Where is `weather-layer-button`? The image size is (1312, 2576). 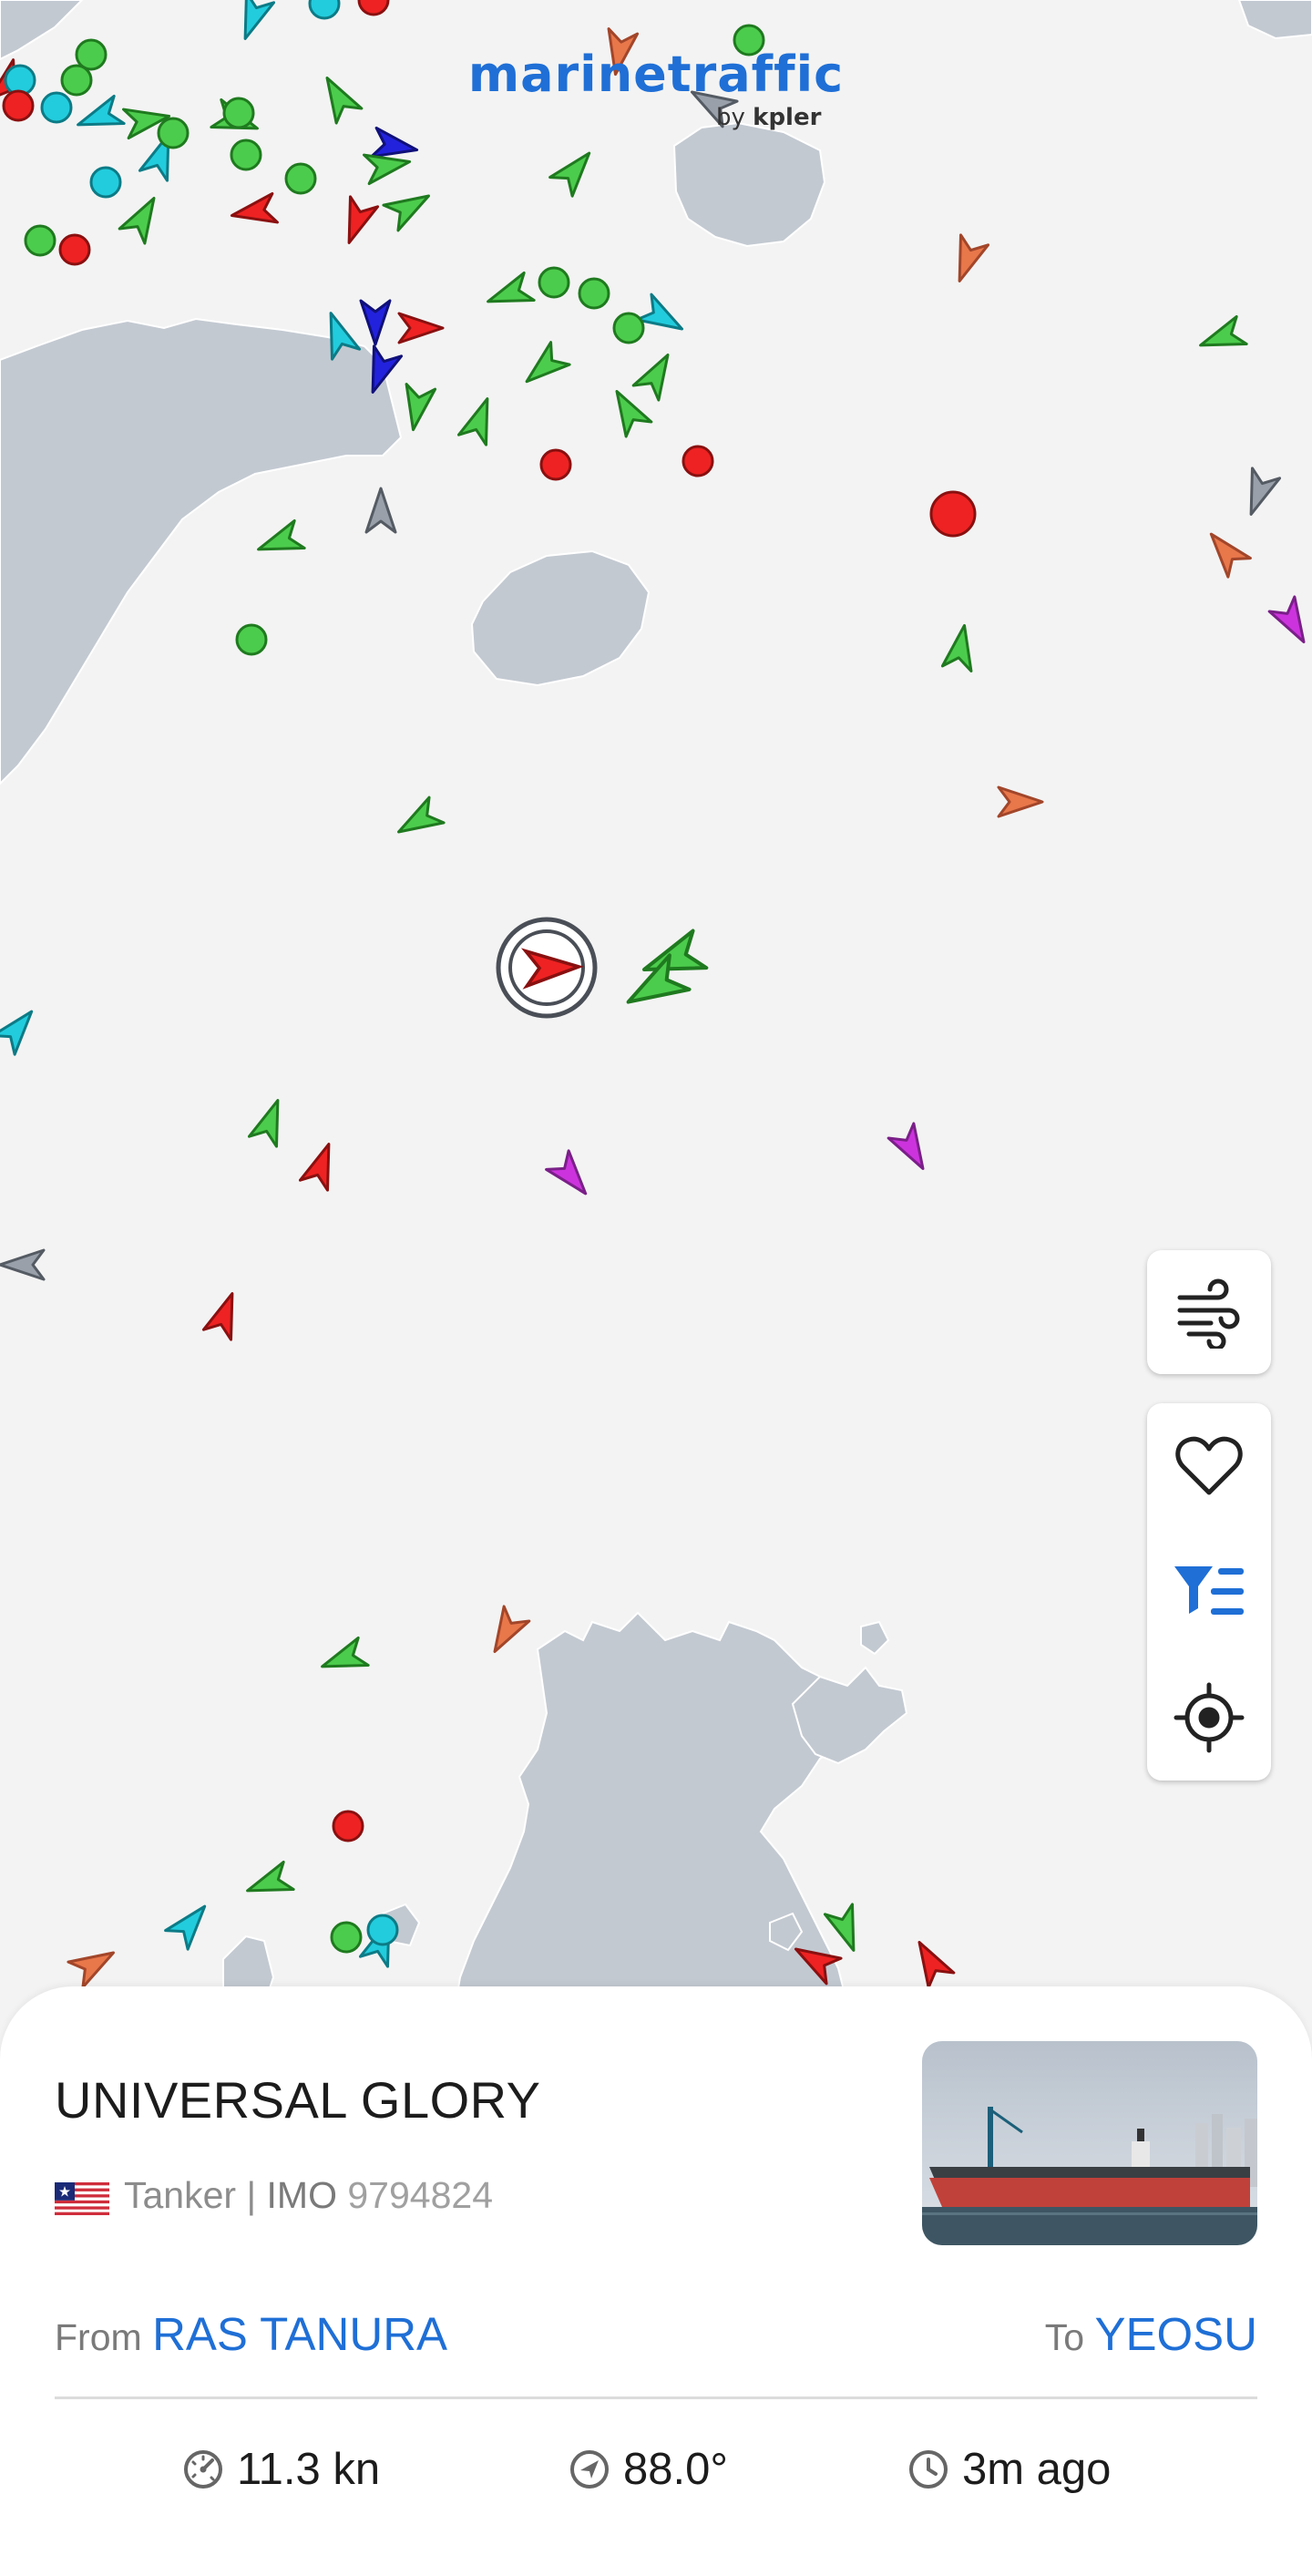 weather-layer-button is located at coordinates (1209, 1312).